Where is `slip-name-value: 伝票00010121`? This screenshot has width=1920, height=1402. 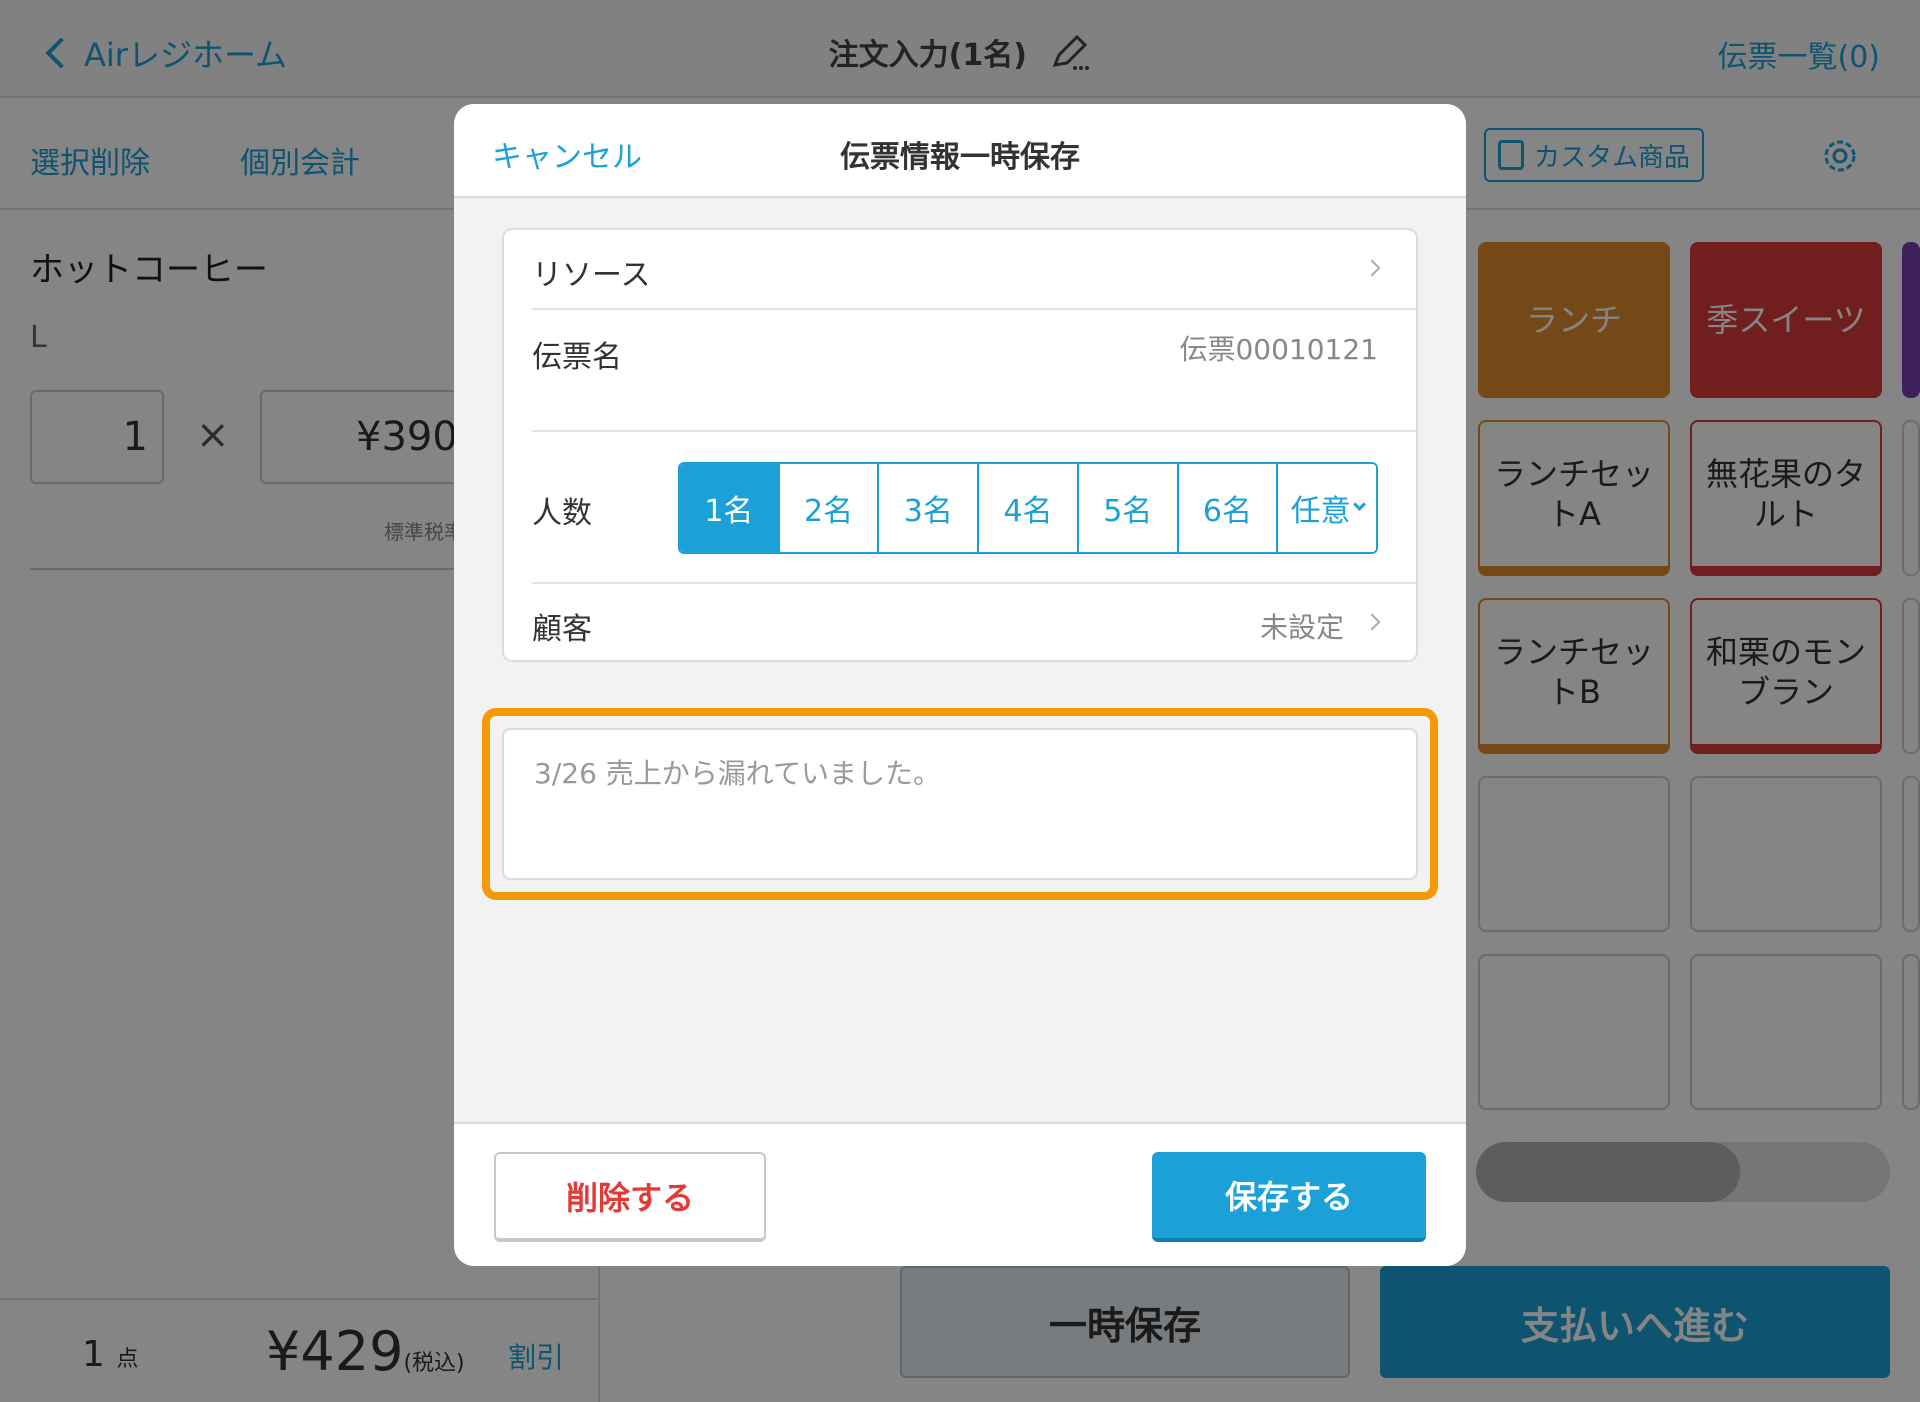 slip-name-value: 伝票00010121 is located at coordinates (1278, 348).